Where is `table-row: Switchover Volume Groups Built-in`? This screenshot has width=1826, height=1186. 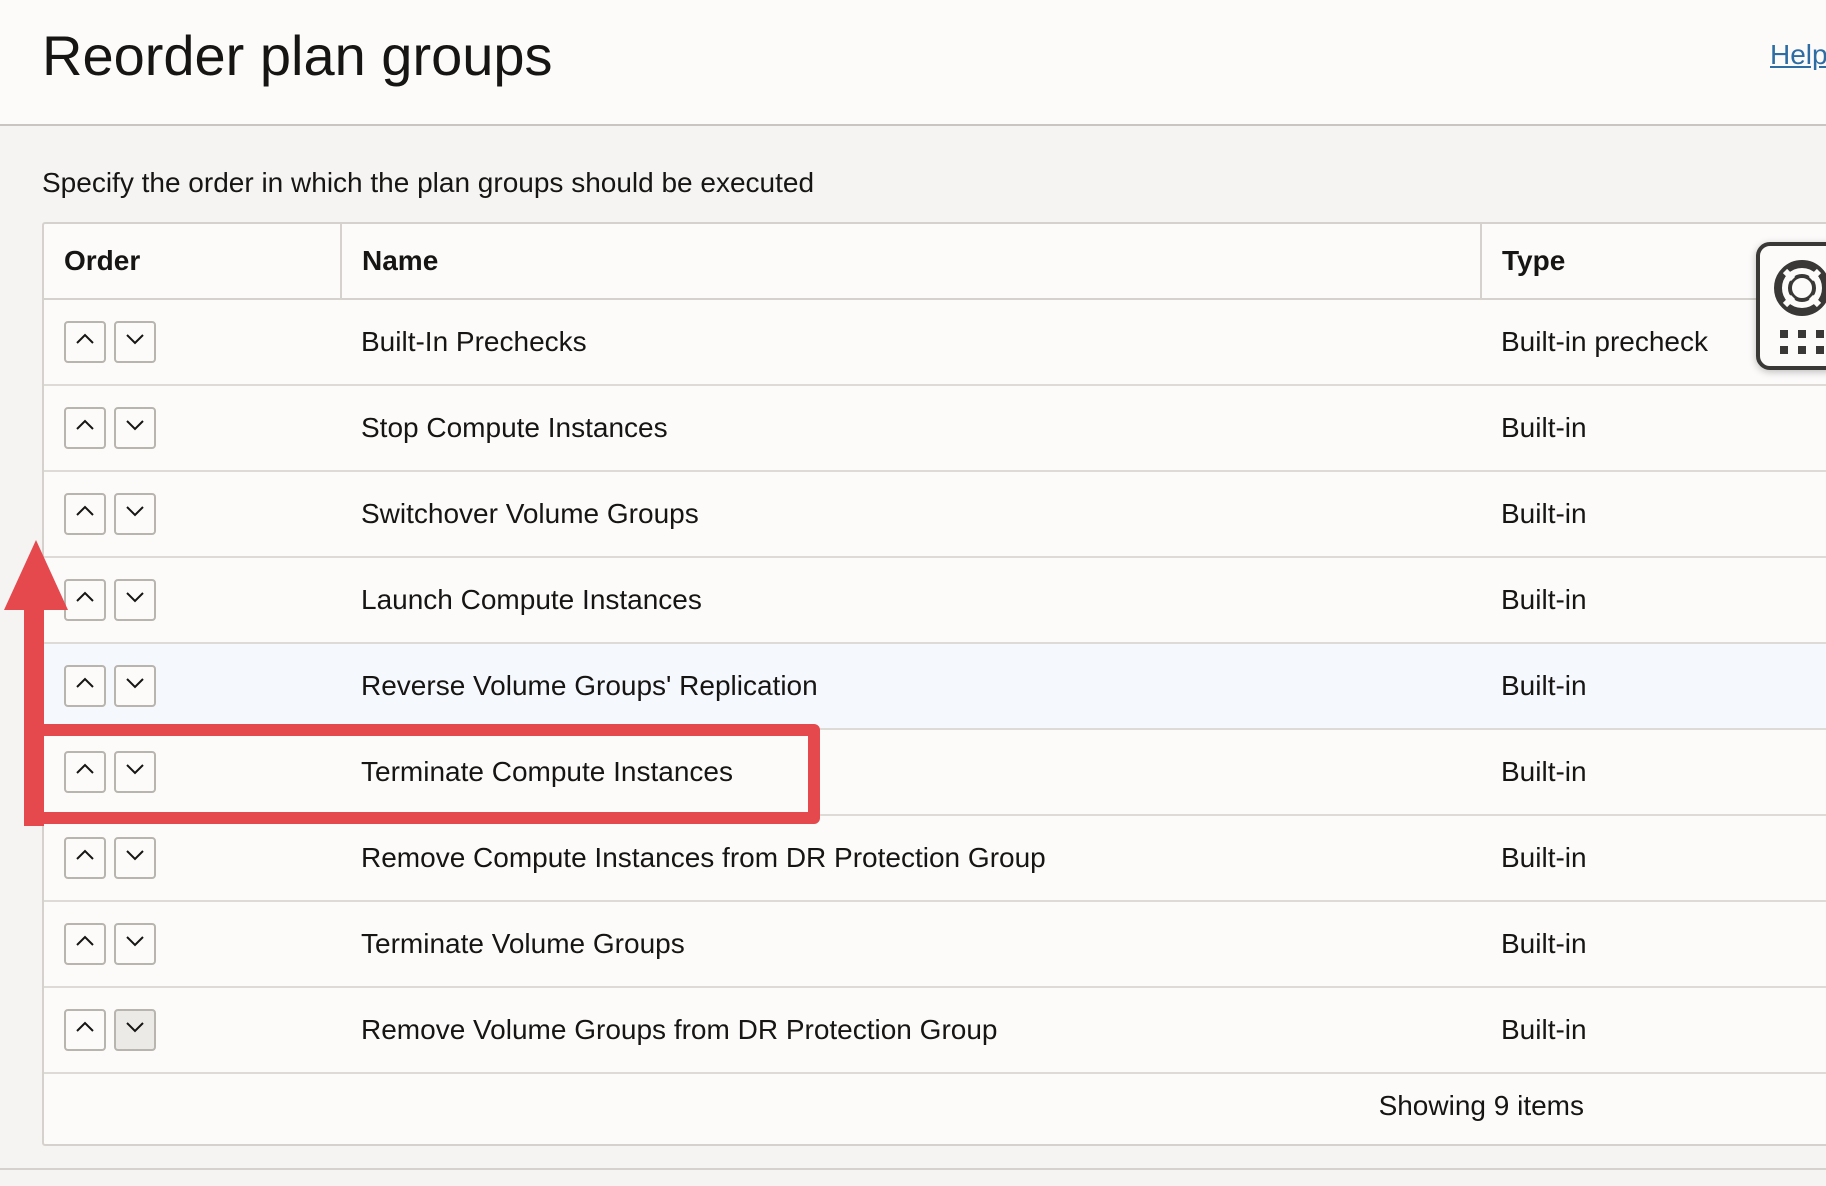 table-row: Switchover Volume Groups Built-in is located at coordinates (935, 514).